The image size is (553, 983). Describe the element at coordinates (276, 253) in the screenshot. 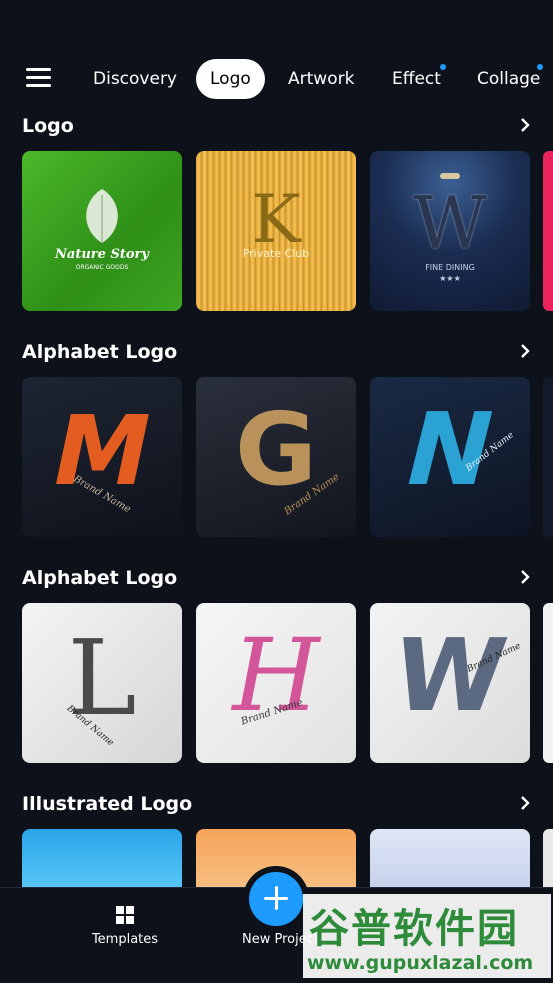

I see `card-text: Private Club` at that location.